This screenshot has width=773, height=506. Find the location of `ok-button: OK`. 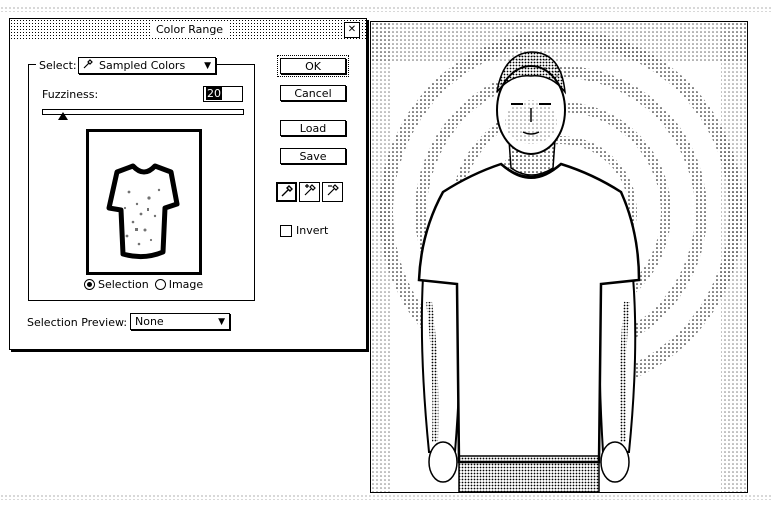

ok-button: OK is located at coordinates (313, 66).